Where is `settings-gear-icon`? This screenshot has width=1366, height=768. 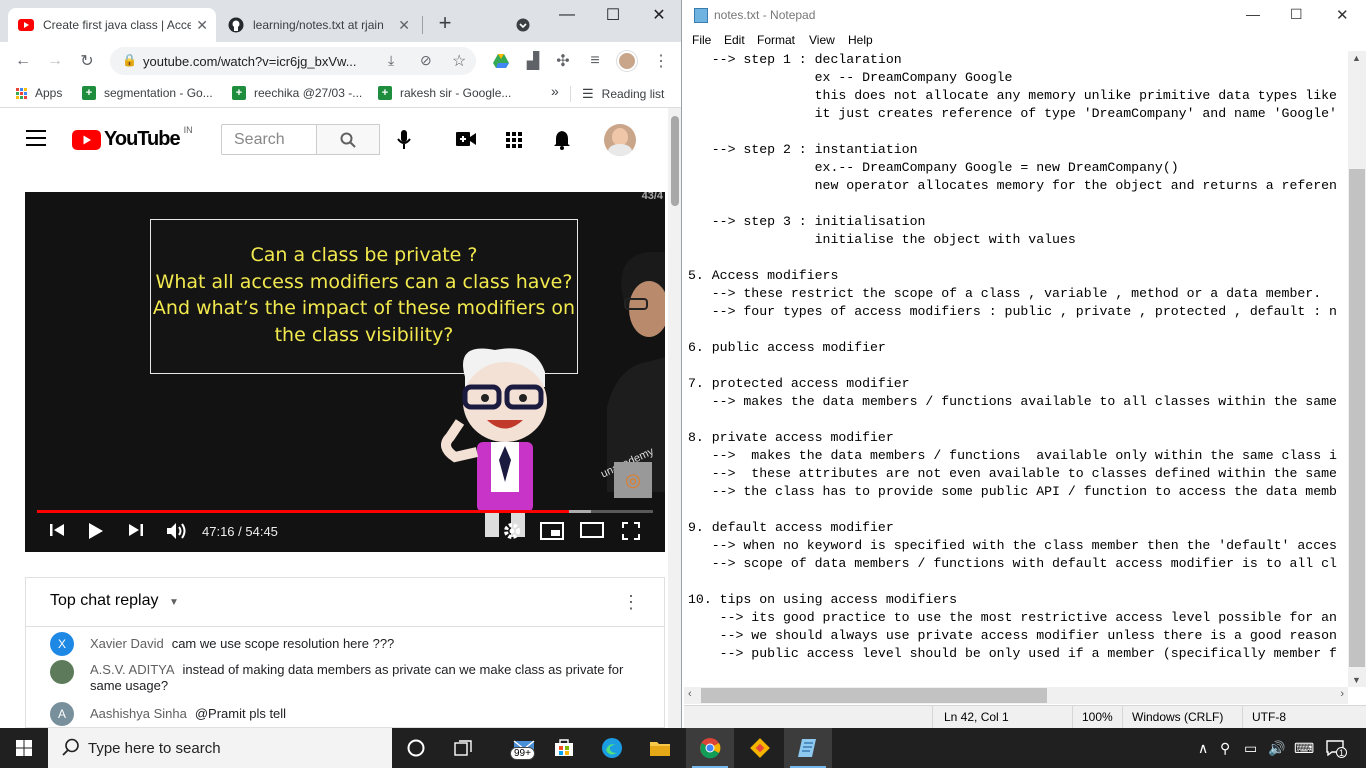 settings-gear-icon is located at coordinates (512, 531).